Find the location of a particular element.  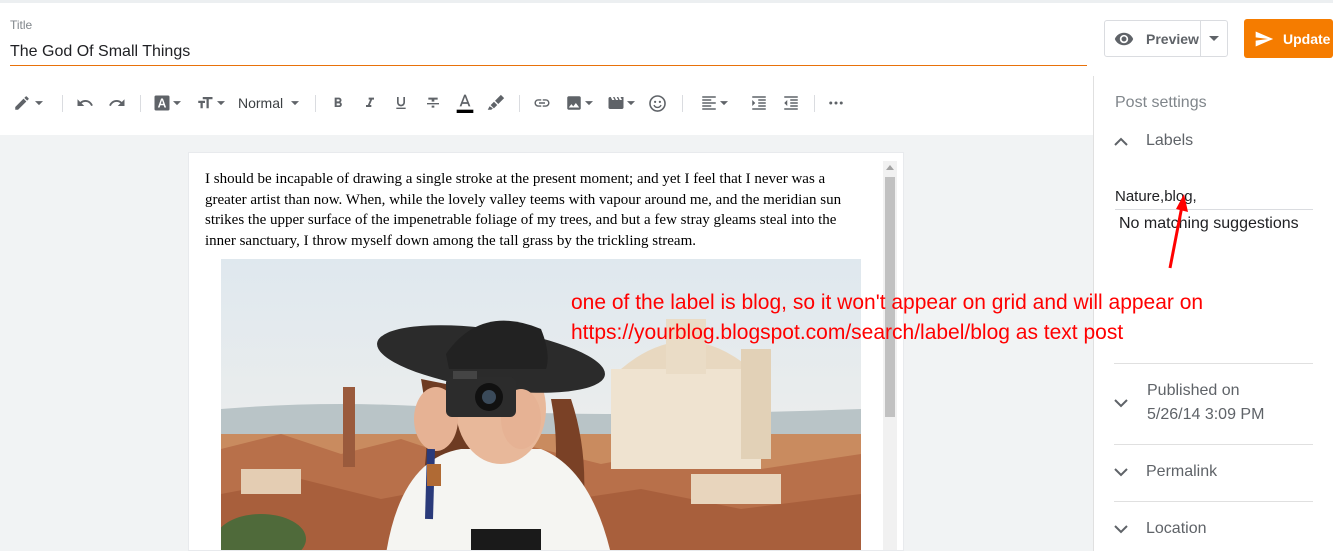

permalink-section-toggle: Permalink is located at coordinates (1165, 472).